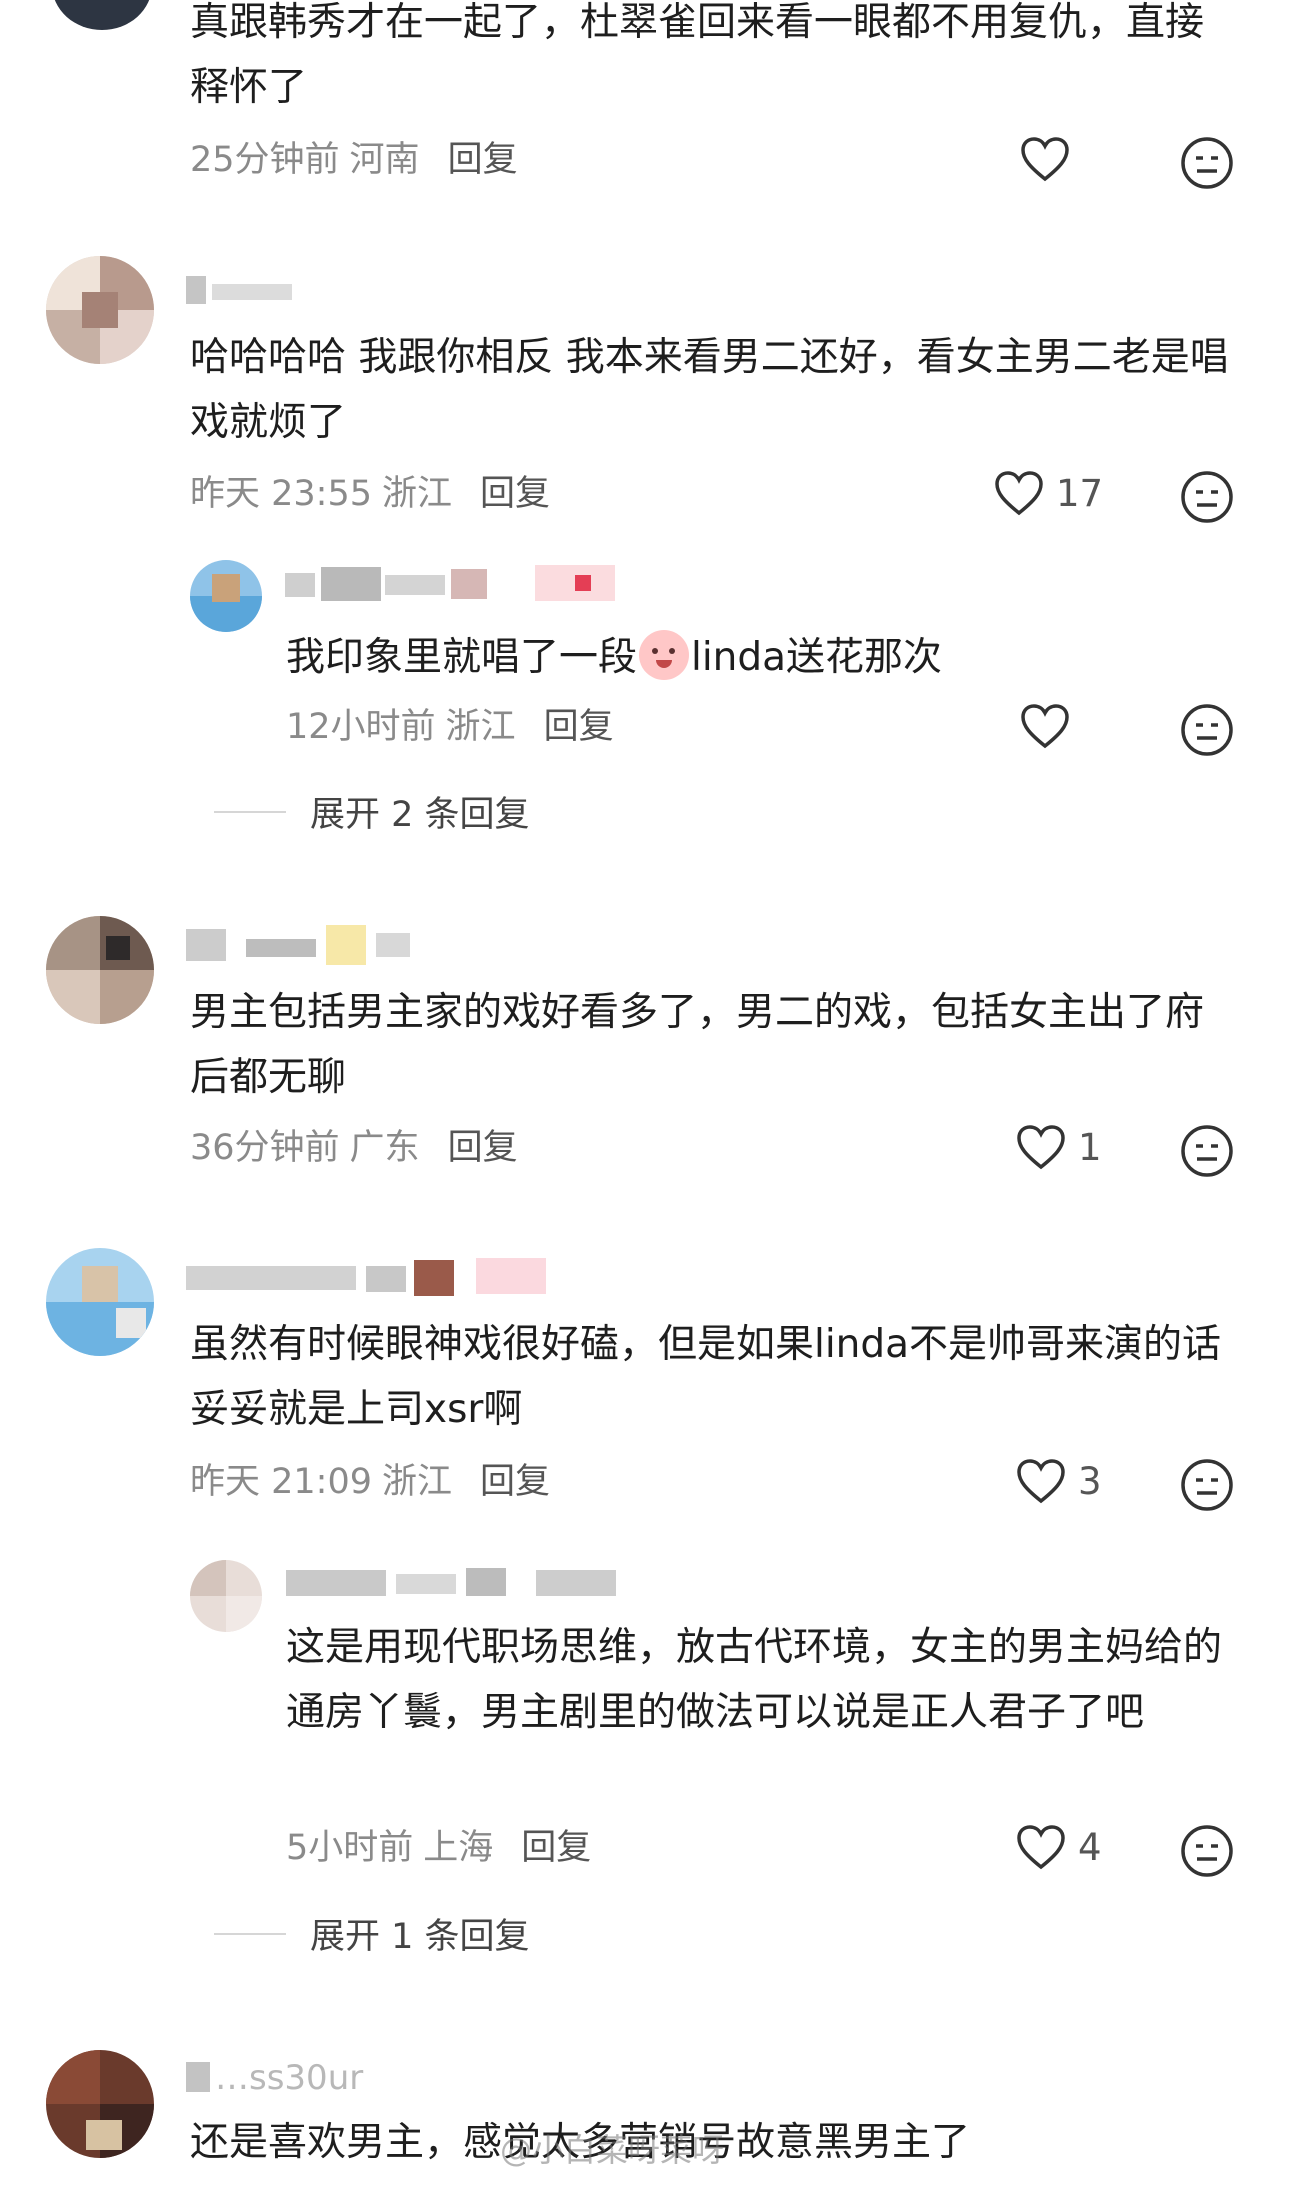 The height and width of the screenshot is (2185, 1290). I want to click on username-text: …ss30ur, so click(289, 2078).